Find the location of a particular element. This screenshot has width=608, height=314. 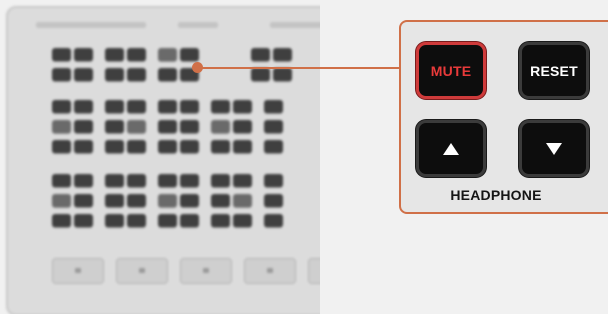

reset-button: RESET is located at coordinates (554, 70).